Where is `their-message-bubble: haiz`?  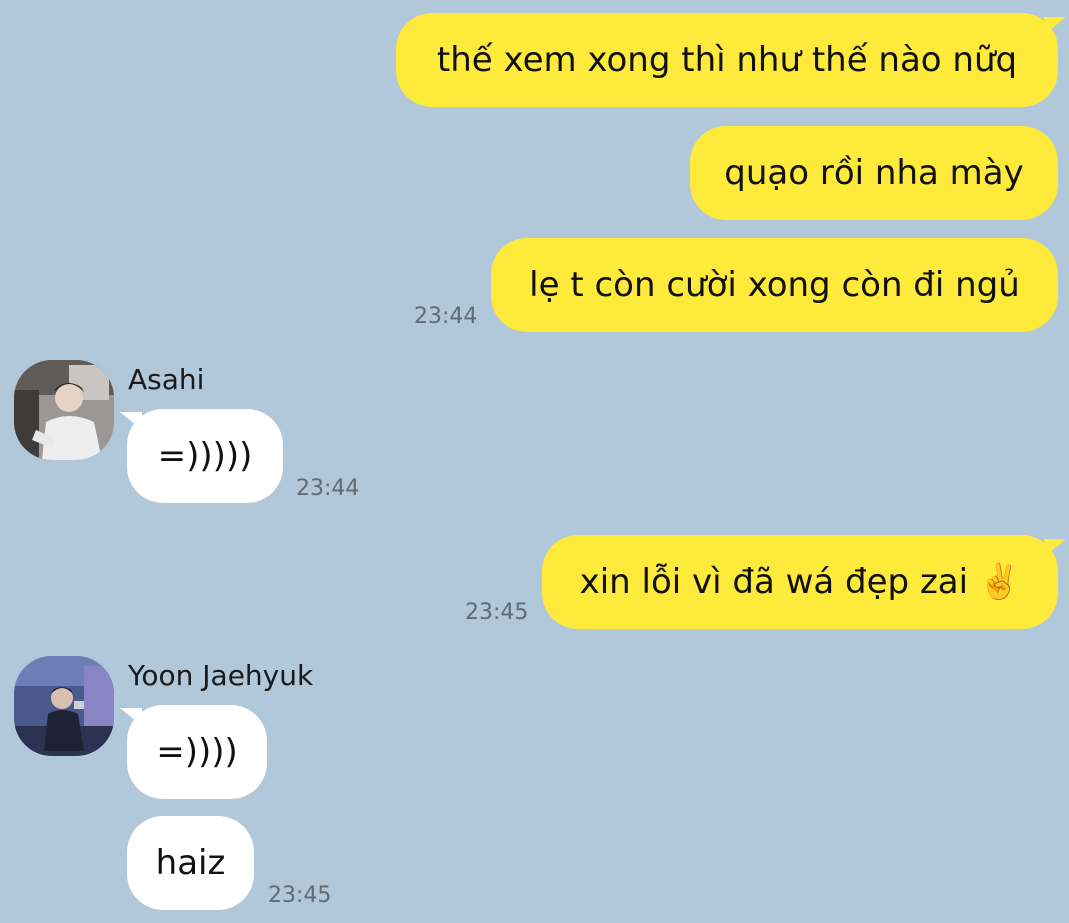
their-message-bubble: haiz is located at coordinates (190, 863).